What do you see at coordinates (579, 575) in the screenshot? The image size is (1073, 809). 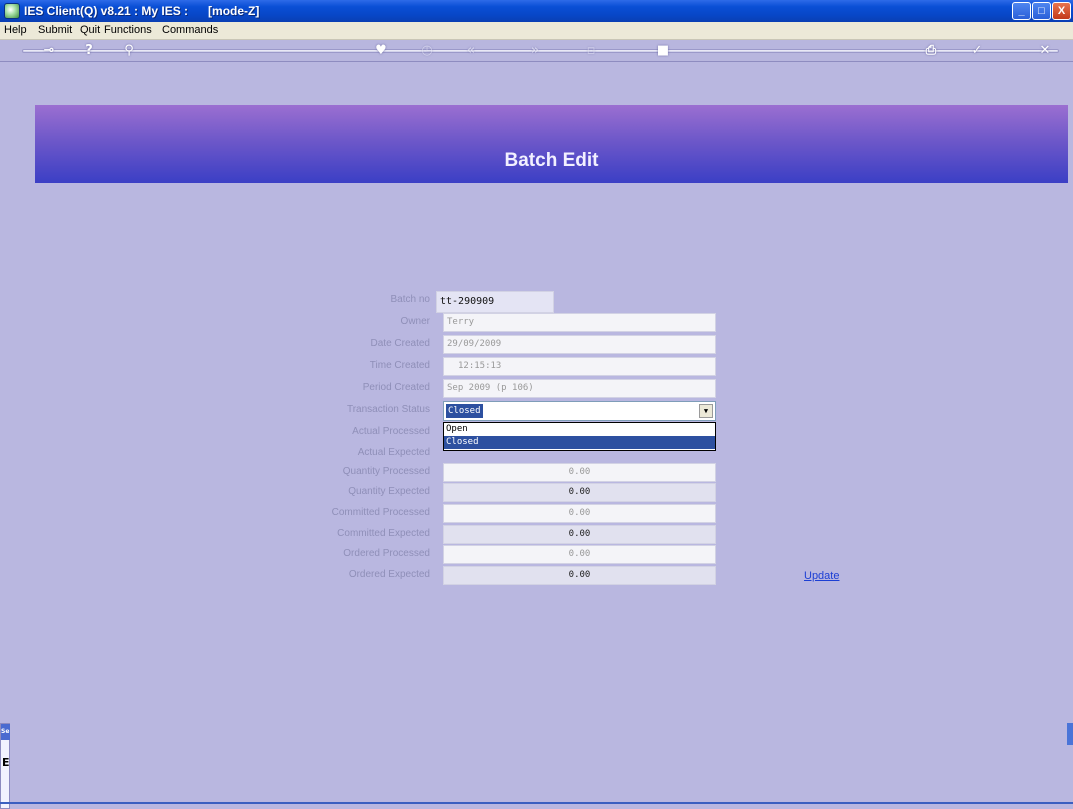 I see `ordered-expected-field: 0.00` at bounding box center [579, 575].